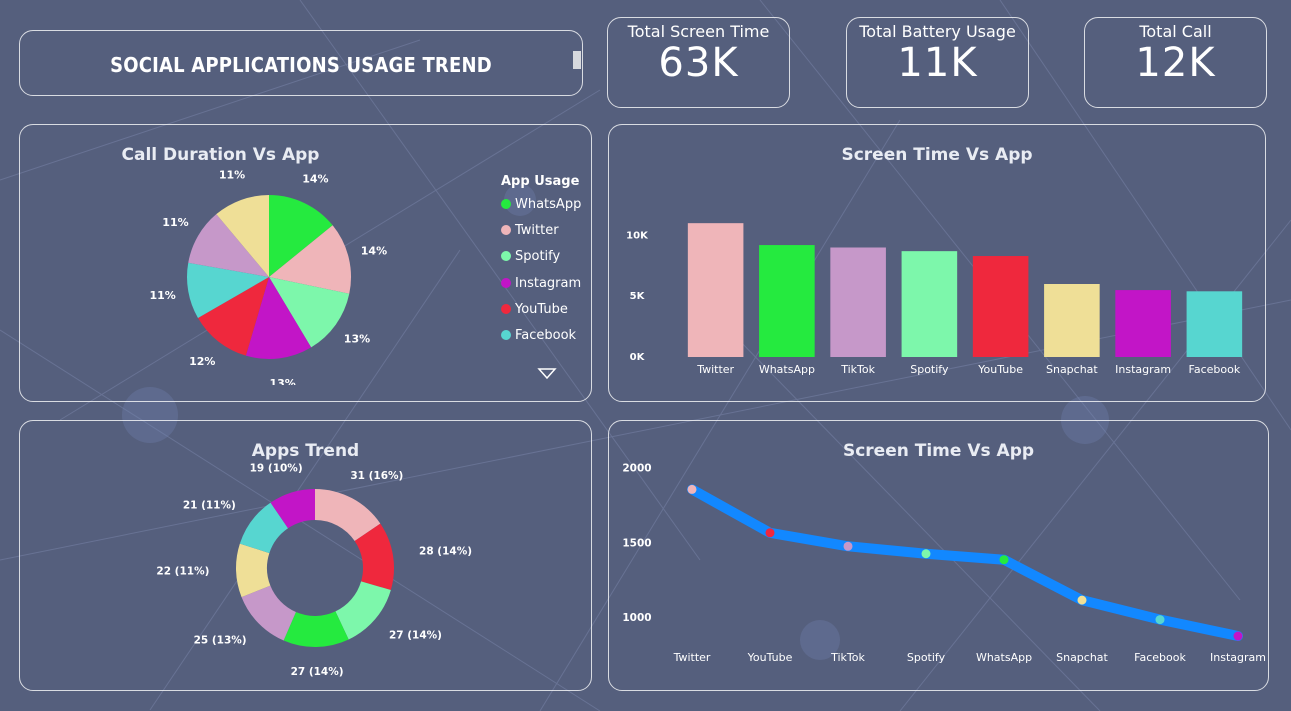 The image size is (1291, 711). Describe the element at coordinates (1143, 323) in the screenshot. I see `bar-instagram` at that location.